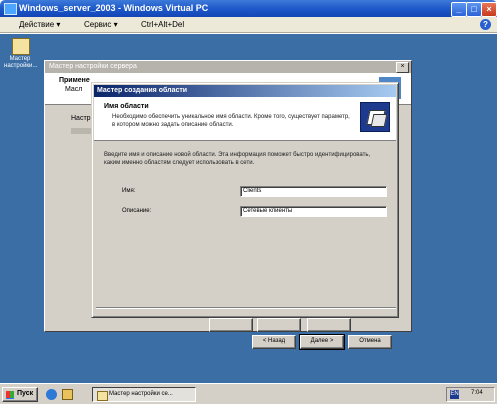 This screenshot has width=497, height=404. I want to click on maximize-button: □, so click(474, 9).